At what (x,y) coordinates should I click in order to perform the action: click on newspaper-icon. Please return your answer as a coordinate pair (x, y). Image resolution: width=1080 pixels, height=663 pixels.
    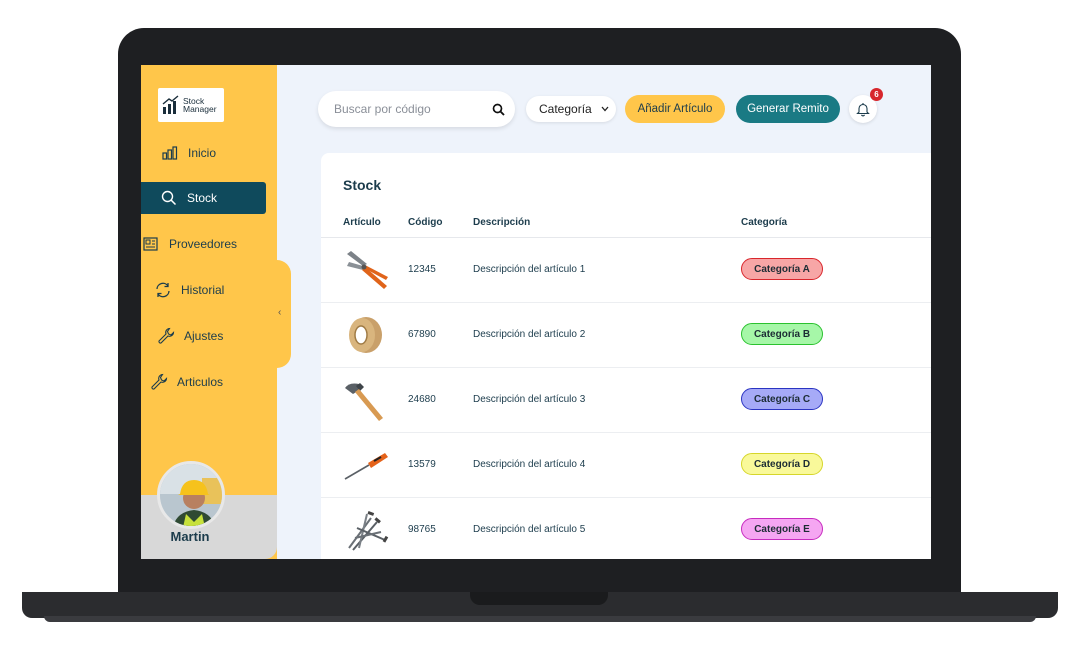
    Looking at the image, I should click on (151, 244).